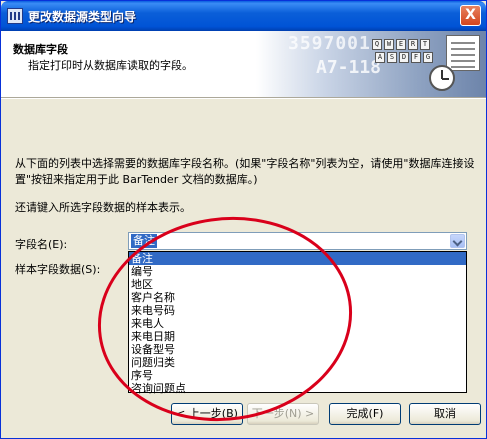 This screenshot has height=439, width=487. What do you see at coordinates (365, 414) in the screenshot?
I see `finish-button: 完成(F)` at bounding box center [365, 414].